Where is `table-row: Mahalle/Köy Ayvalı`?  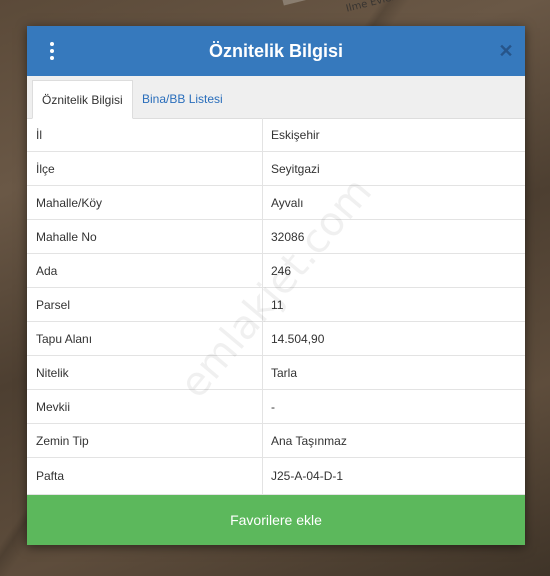
table-row: Mahalle/Köy Ayvalı is located at coordinates (276, 203).